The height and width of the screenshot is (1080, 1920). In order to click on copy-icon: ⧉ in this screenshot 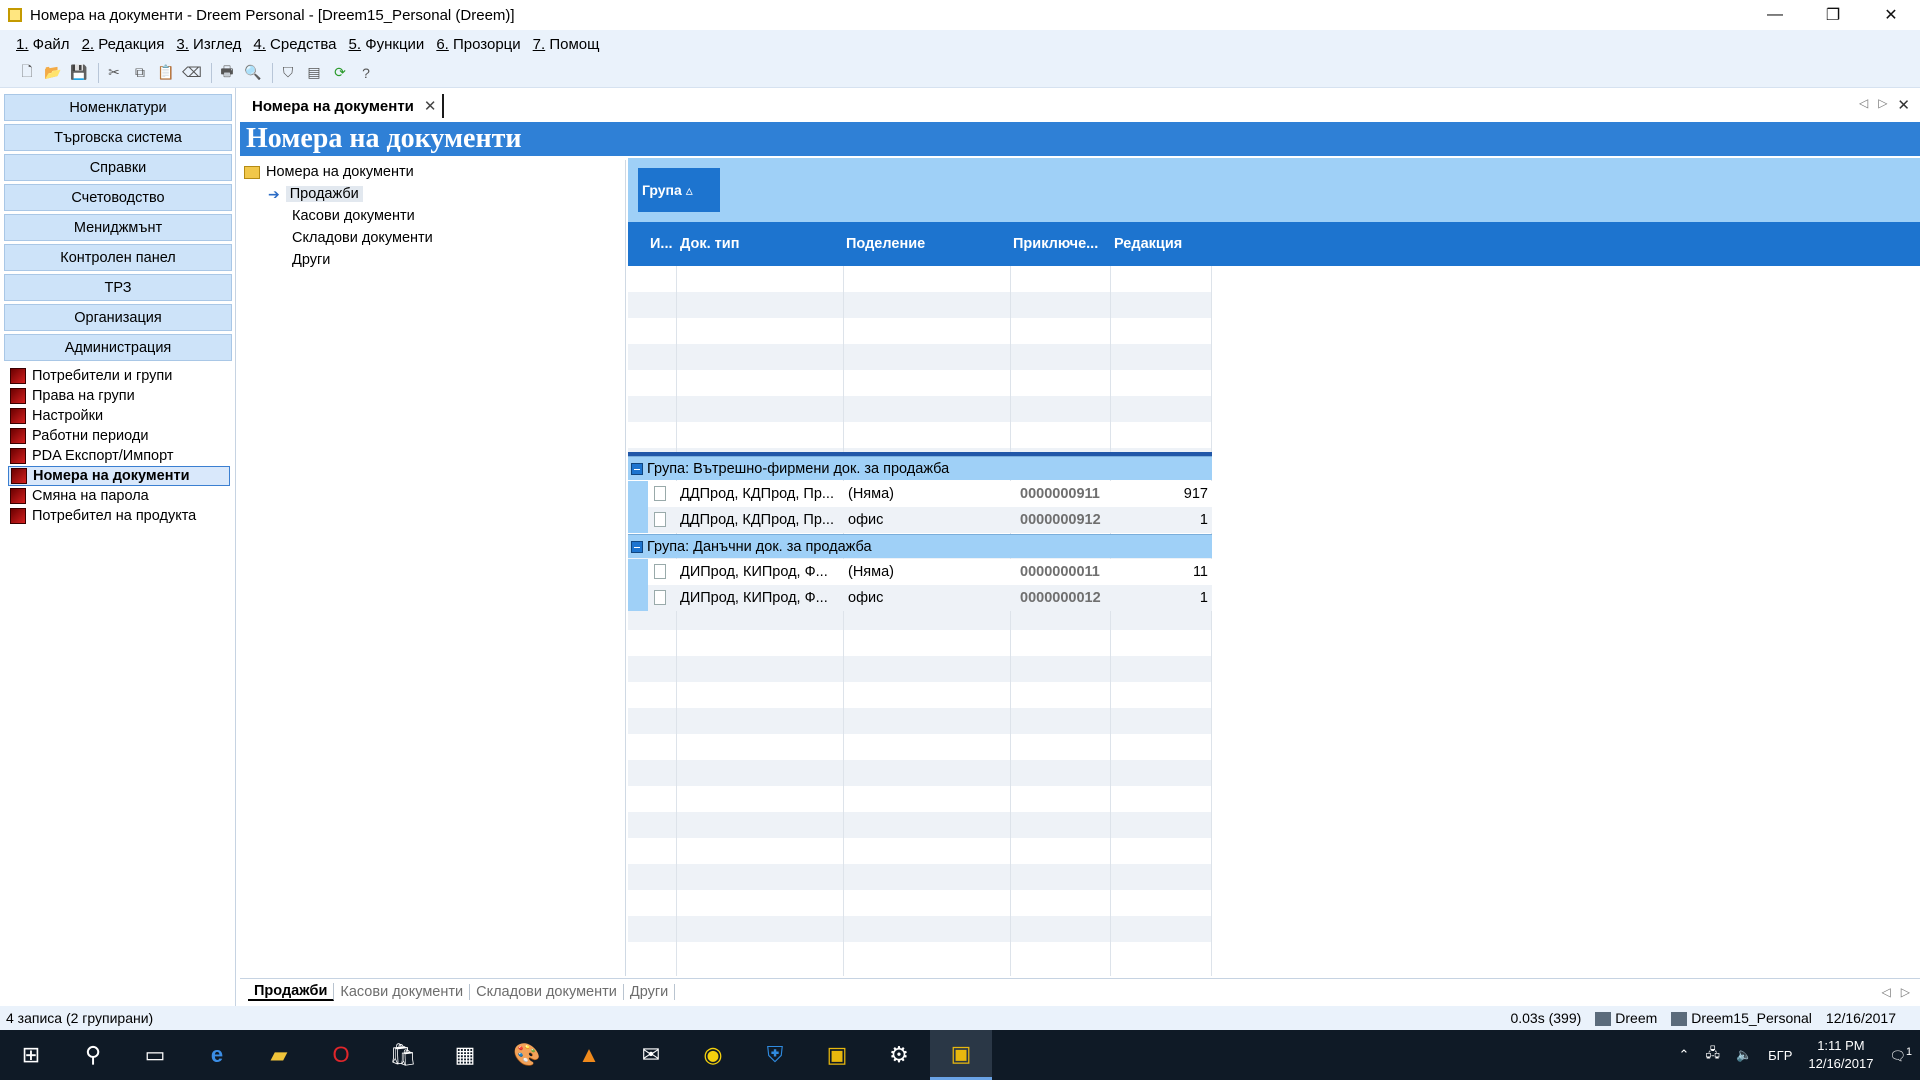, I will do `click(140, 73)`.